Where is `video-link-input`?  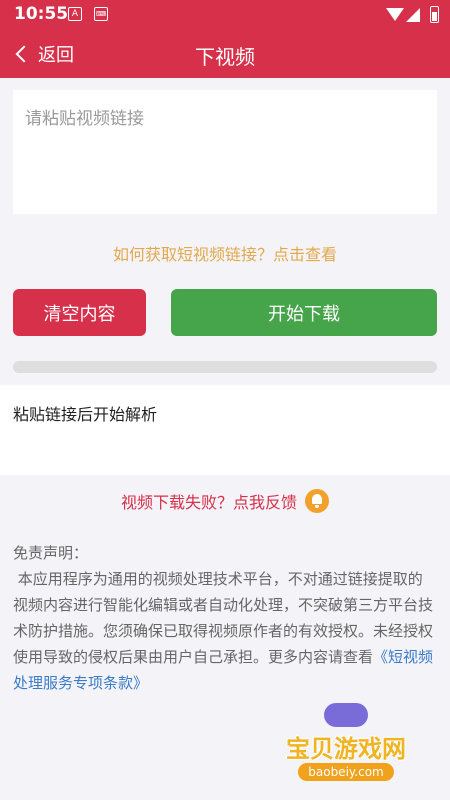 video-link-input is located at coordinates (225, 152).